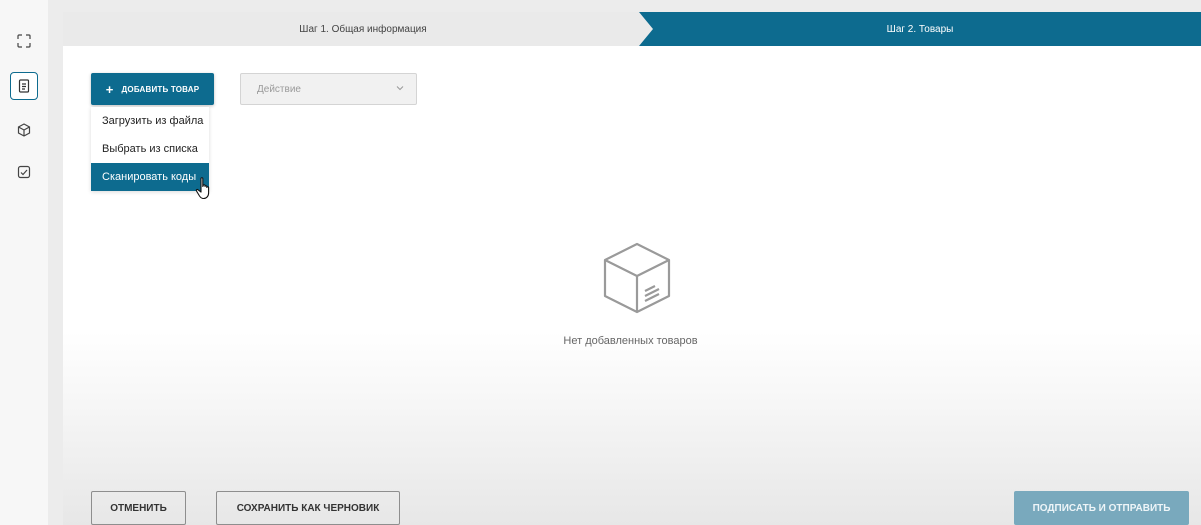  I want to click on sign-and-send-button: ПОДПИСАТЬ И ОТПРАВИТЬ, so click(1101, 508).